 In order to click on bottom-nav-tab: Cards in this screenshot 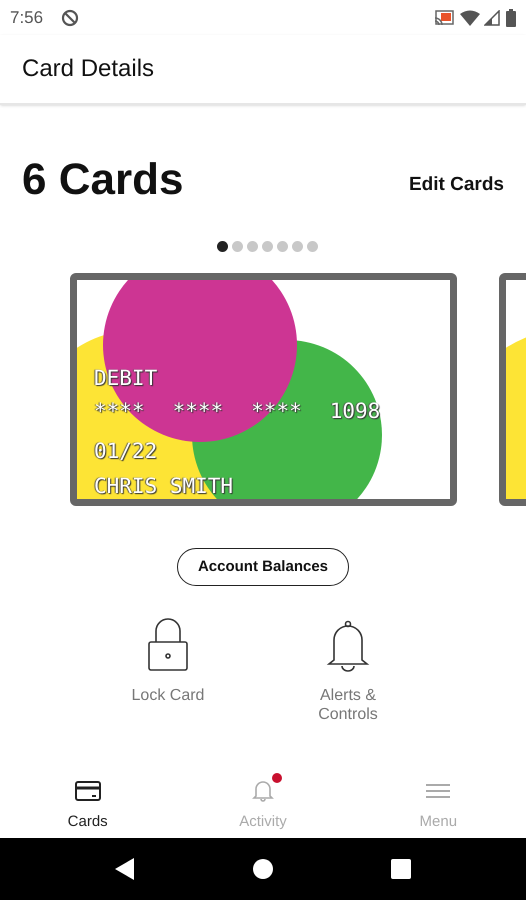, I will do `click(88, 801)`.